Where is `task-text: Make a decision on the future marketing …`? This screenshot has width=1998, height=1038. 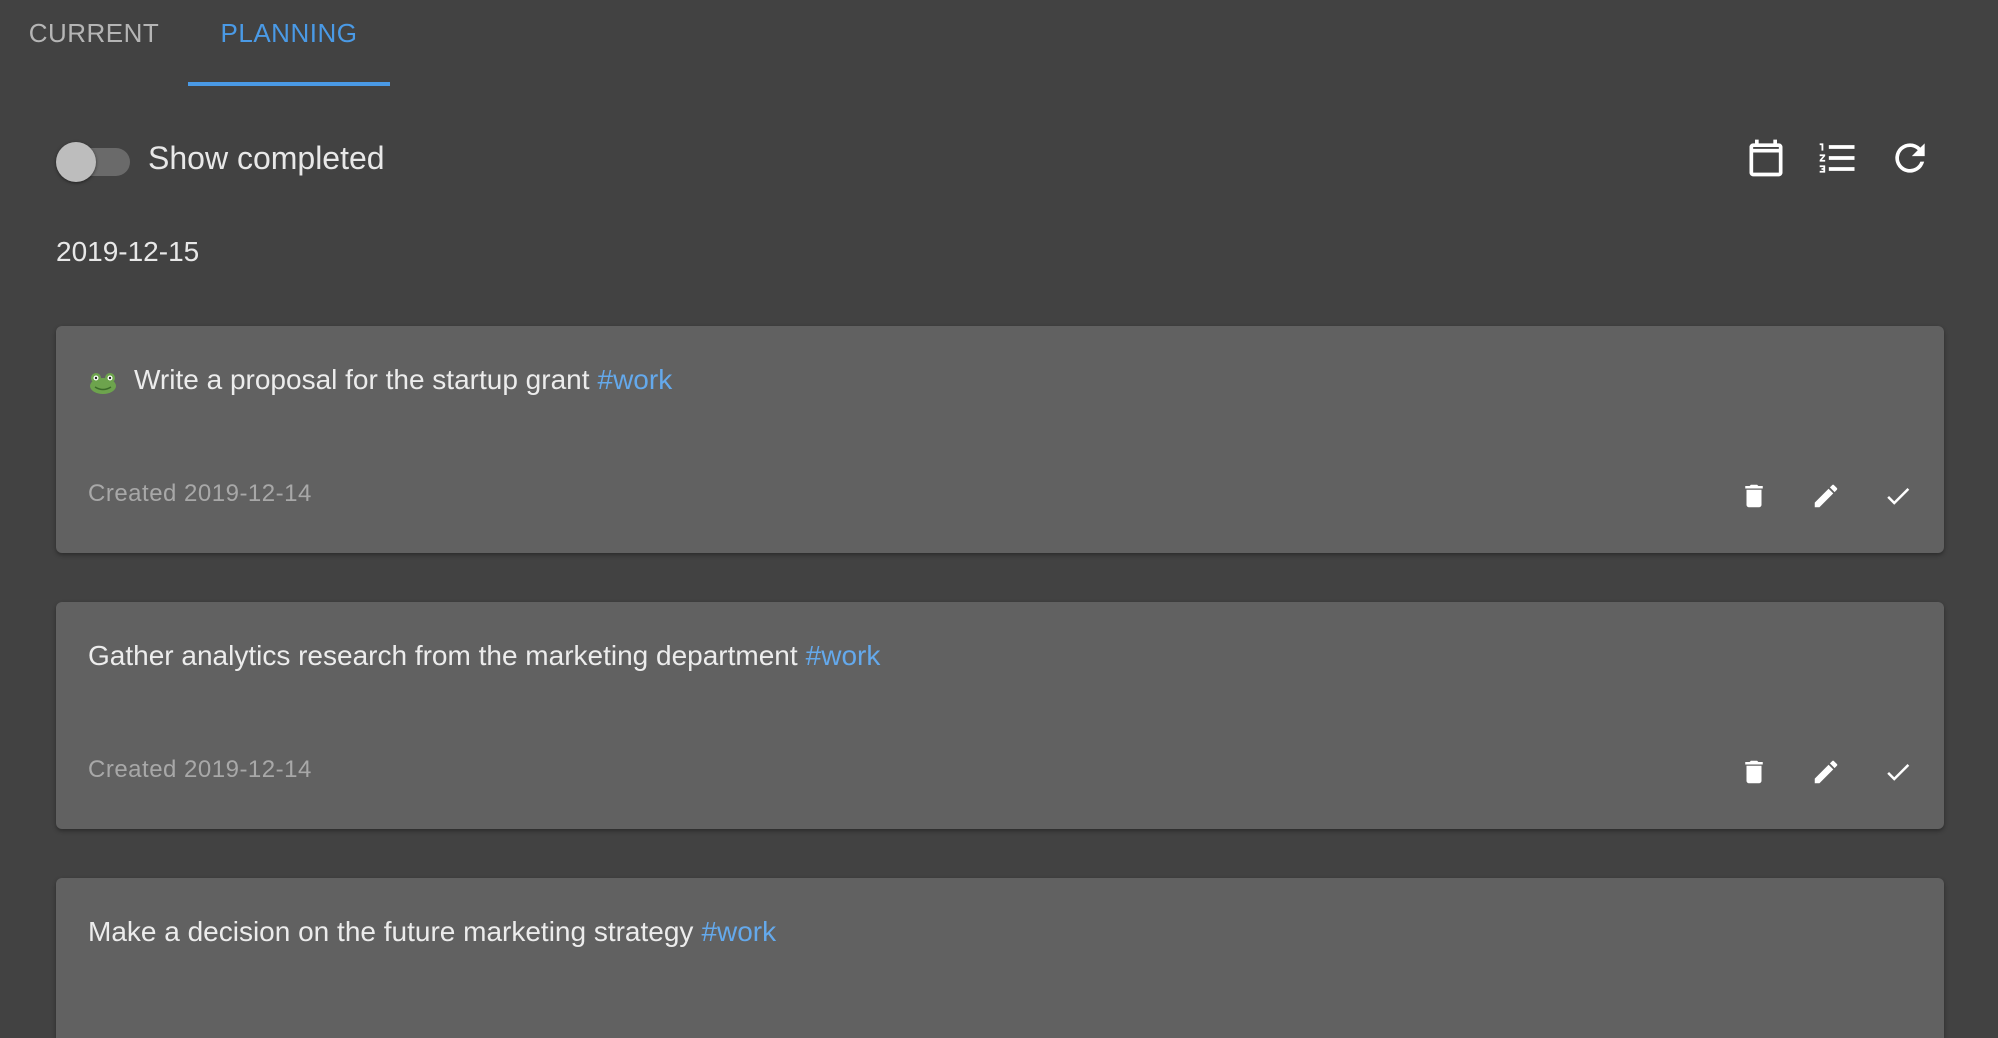 task-text: Make a decision on the future marketing … is located at coordinates (391, 931).